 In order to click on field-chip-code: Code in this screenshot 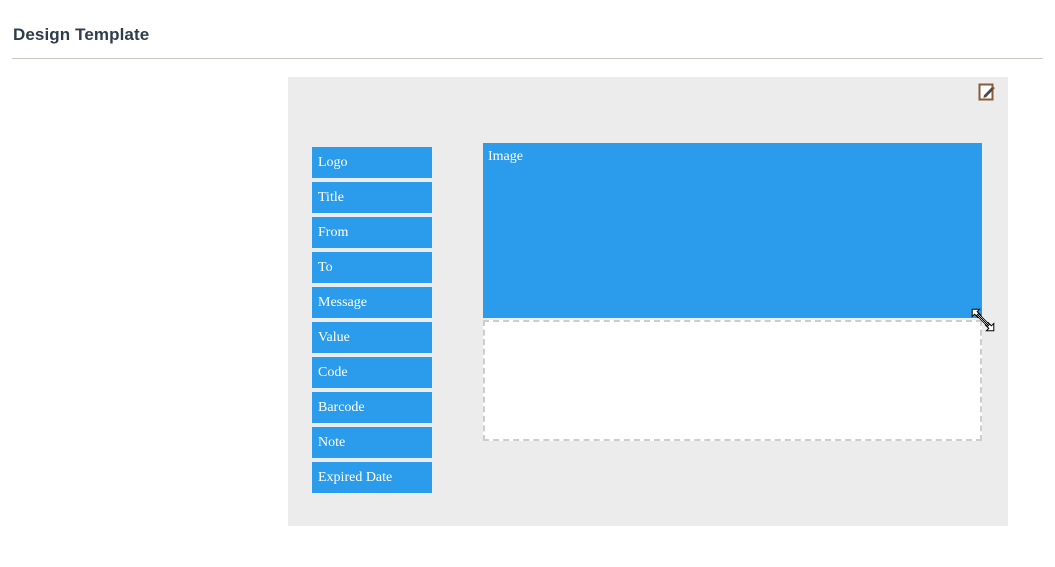, I will do `click(372, 372)`.